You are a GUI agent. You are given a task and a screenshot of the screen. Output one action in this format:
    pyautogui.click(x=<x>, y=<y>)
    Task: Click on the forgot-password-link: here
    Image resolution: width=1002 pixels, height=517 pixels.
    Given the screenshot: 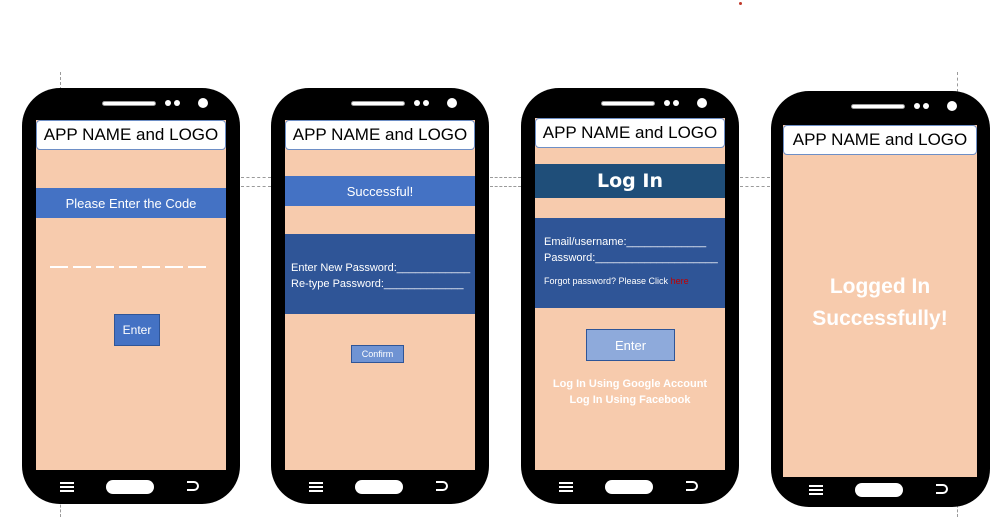 What is the action you would take?
    pyautogui.click(x=680, y=281)
    